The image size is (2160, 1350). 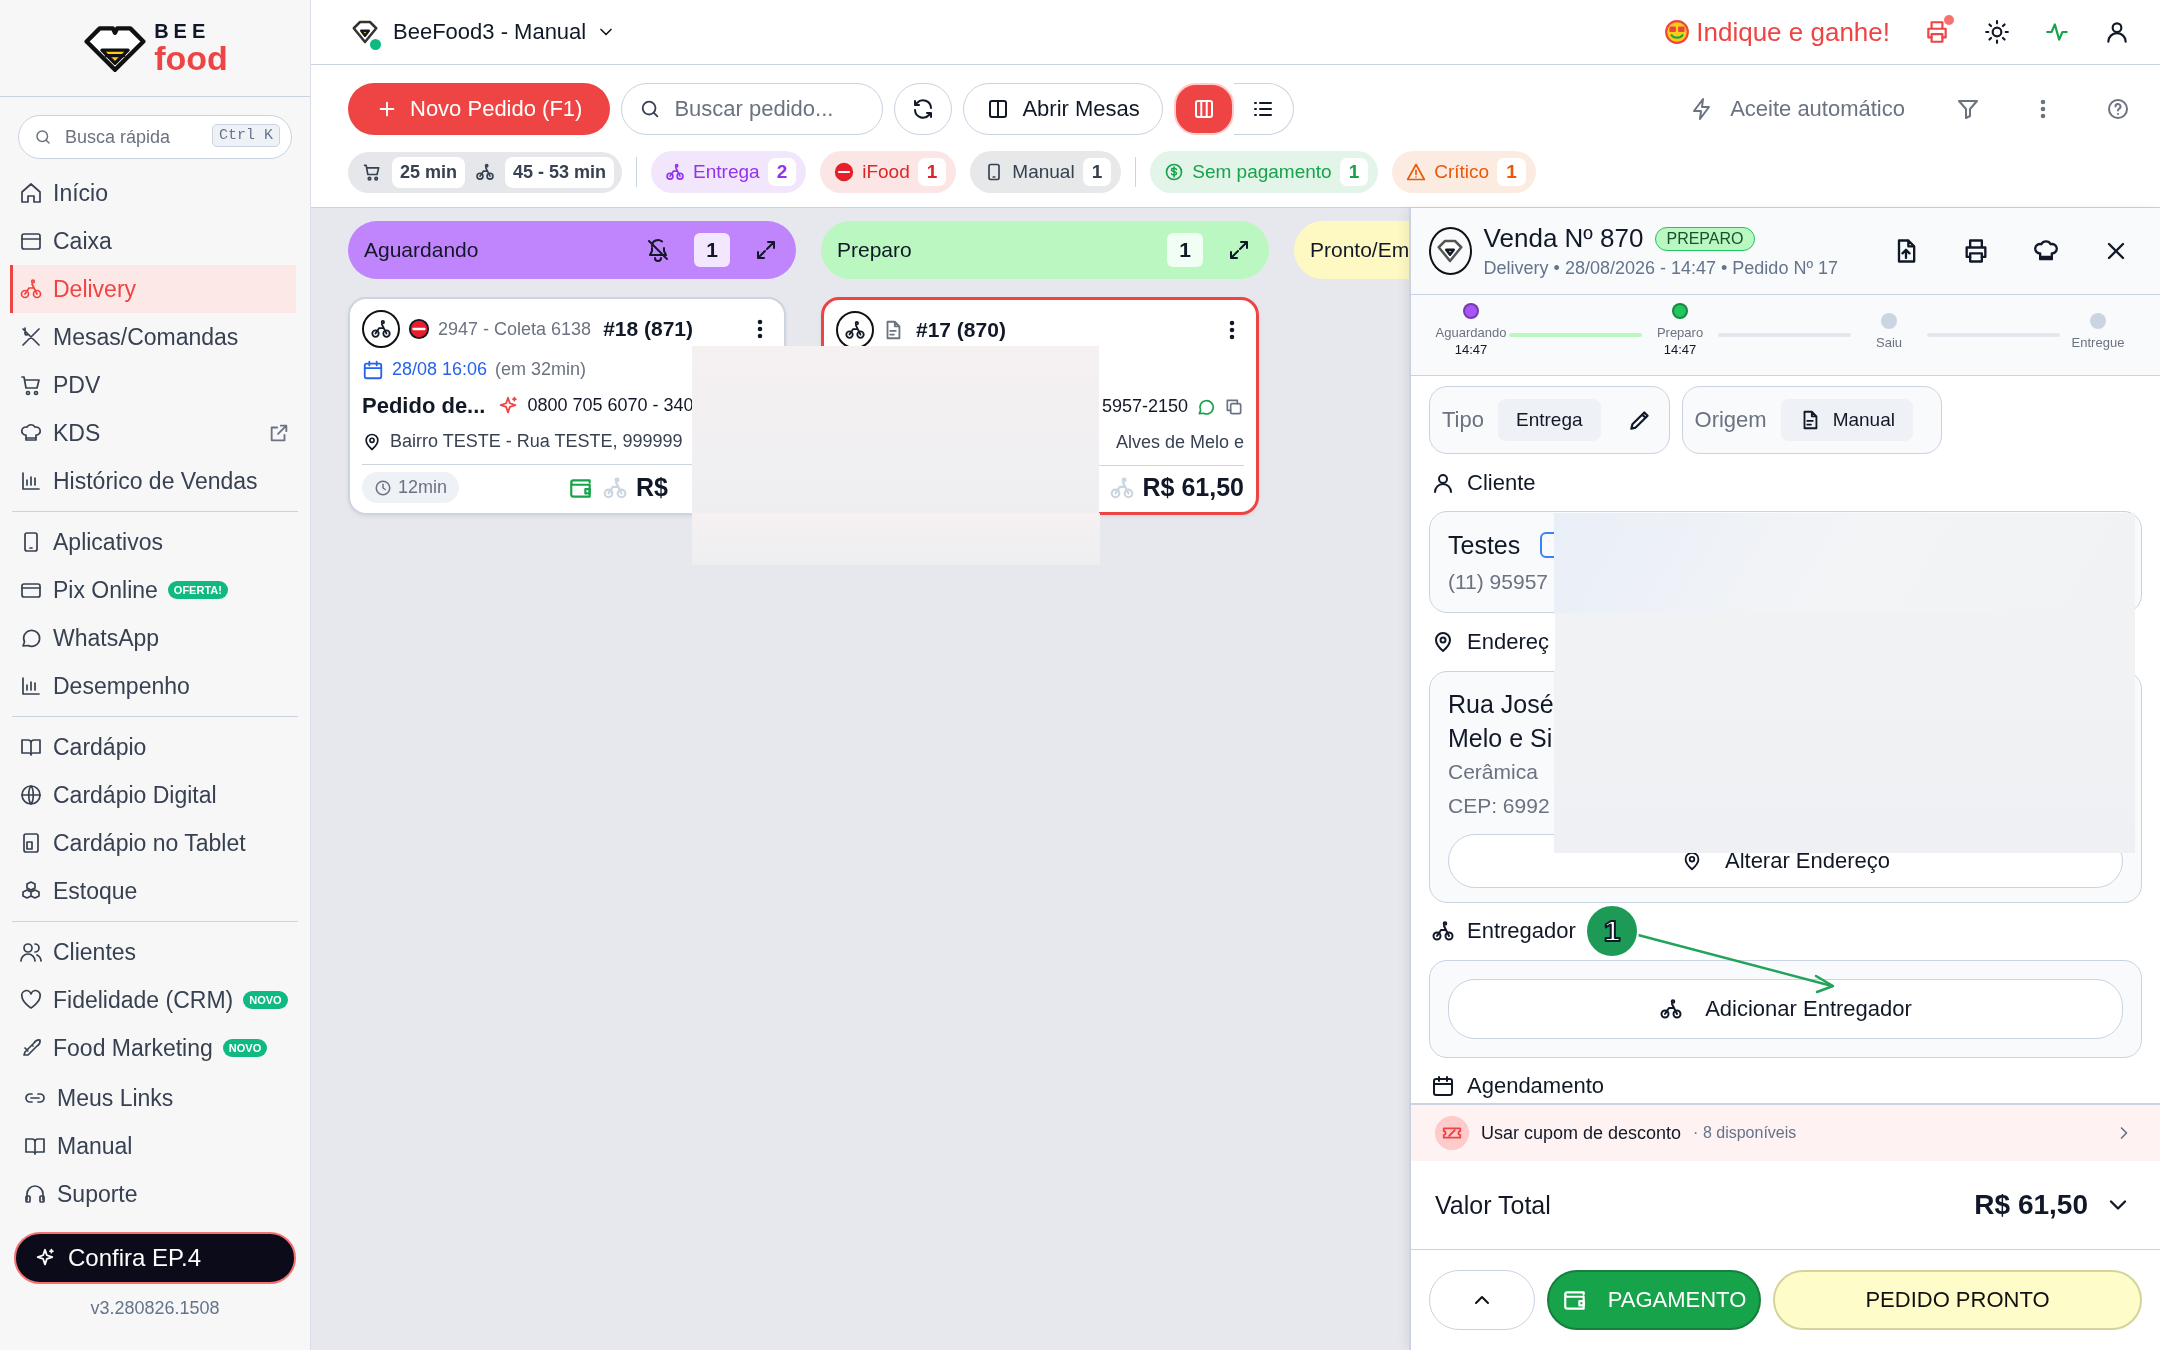 I want to click on order-number: #18 (871), so click(x=648, y=329).